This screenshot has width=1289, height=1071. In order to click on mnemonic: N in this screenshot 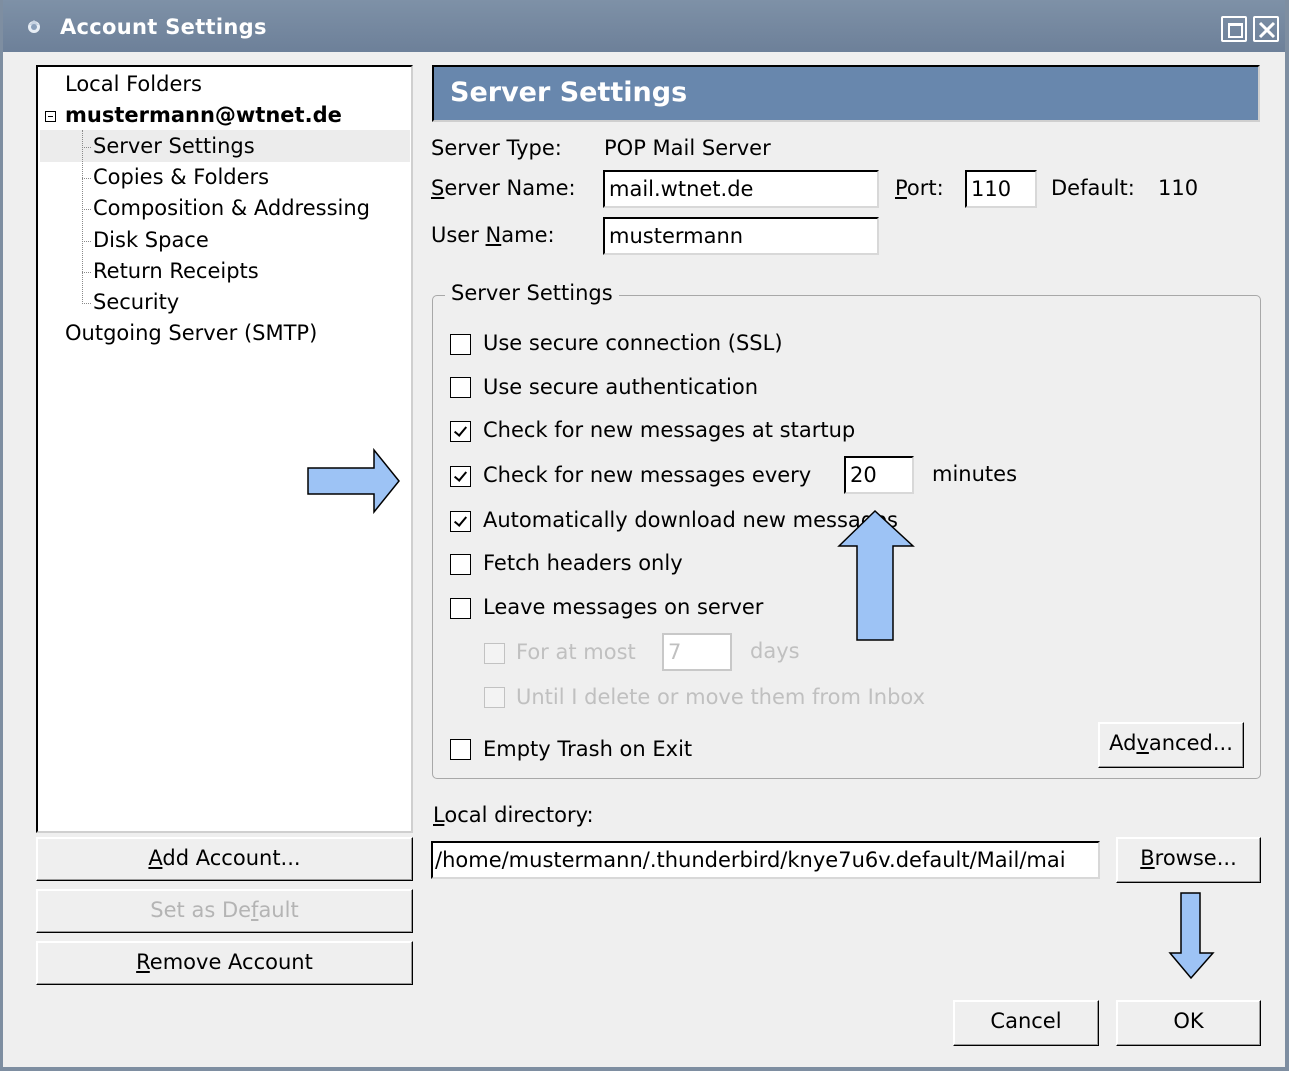, I will do `click(493, 235)`.